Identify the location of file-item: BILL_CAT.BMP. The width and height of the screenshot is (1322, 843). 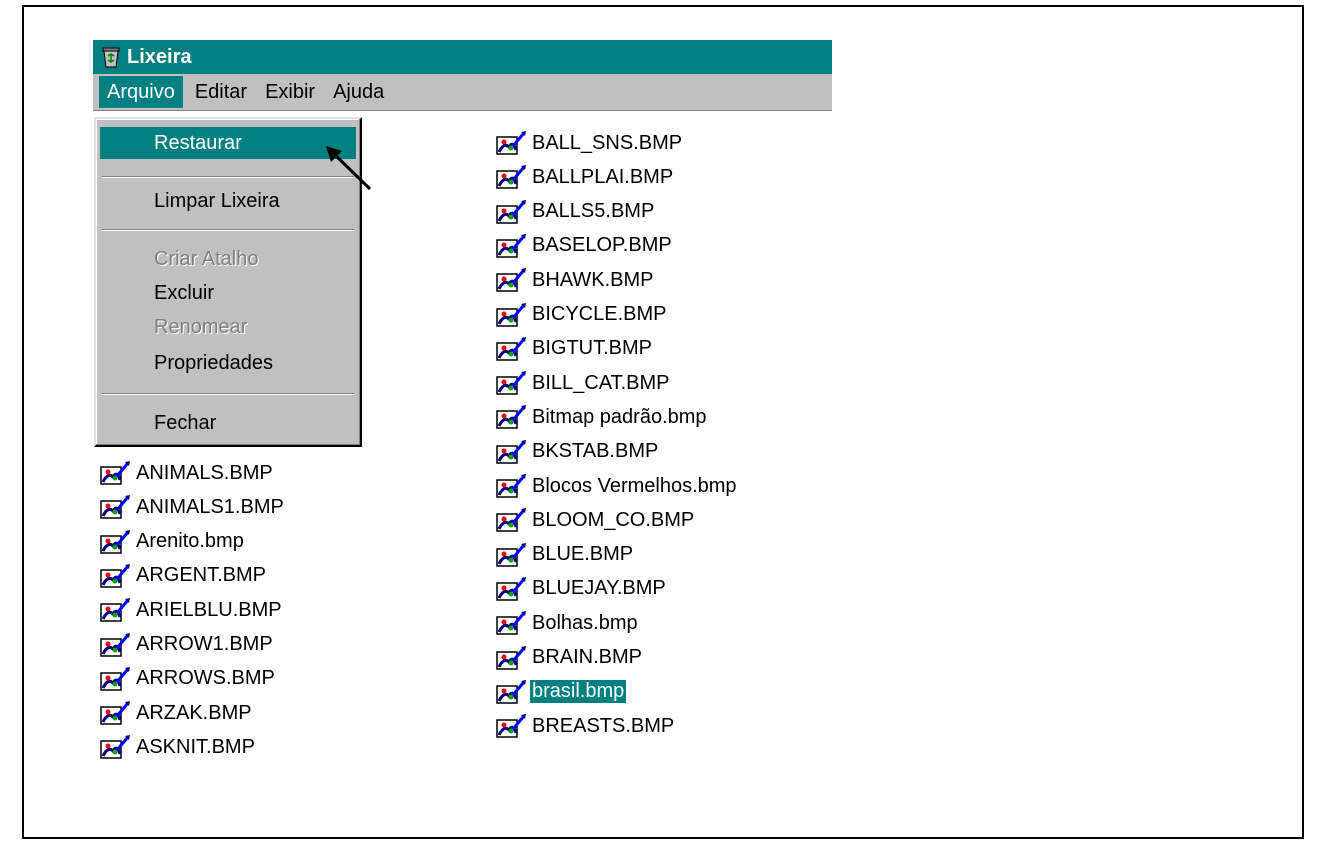
(583, 383).